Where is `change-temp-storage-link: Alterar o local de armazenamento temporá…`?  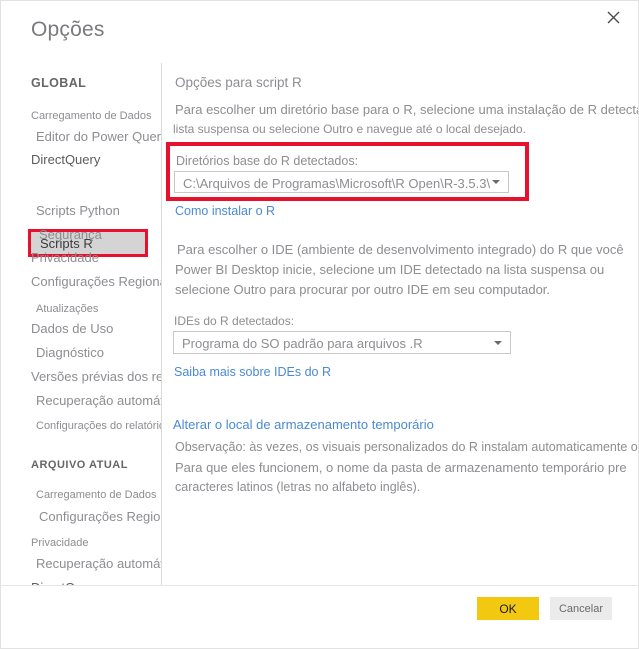
change-temp-storage-link: Alterar o local de armazenamento temporá… is located at coordinates (303, 424).